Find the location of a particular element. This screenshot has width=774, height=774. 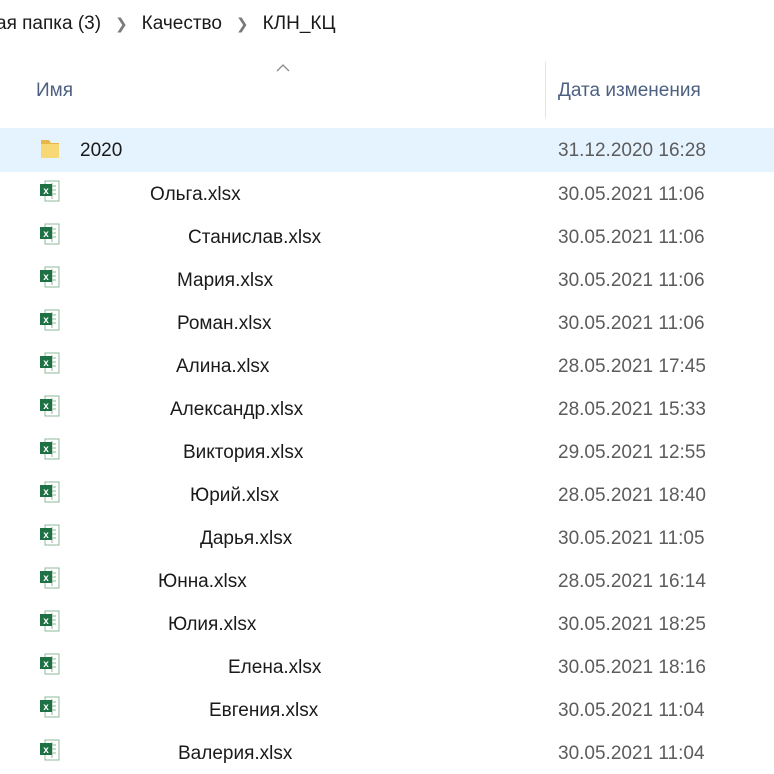

modified-date: 28.05.2021 17:45 is located at coordinates (632, 366).